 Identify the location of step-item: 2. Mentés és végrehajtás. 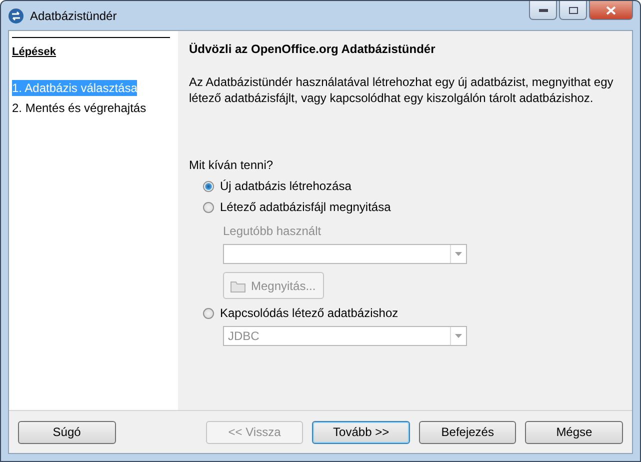
(79, 108).